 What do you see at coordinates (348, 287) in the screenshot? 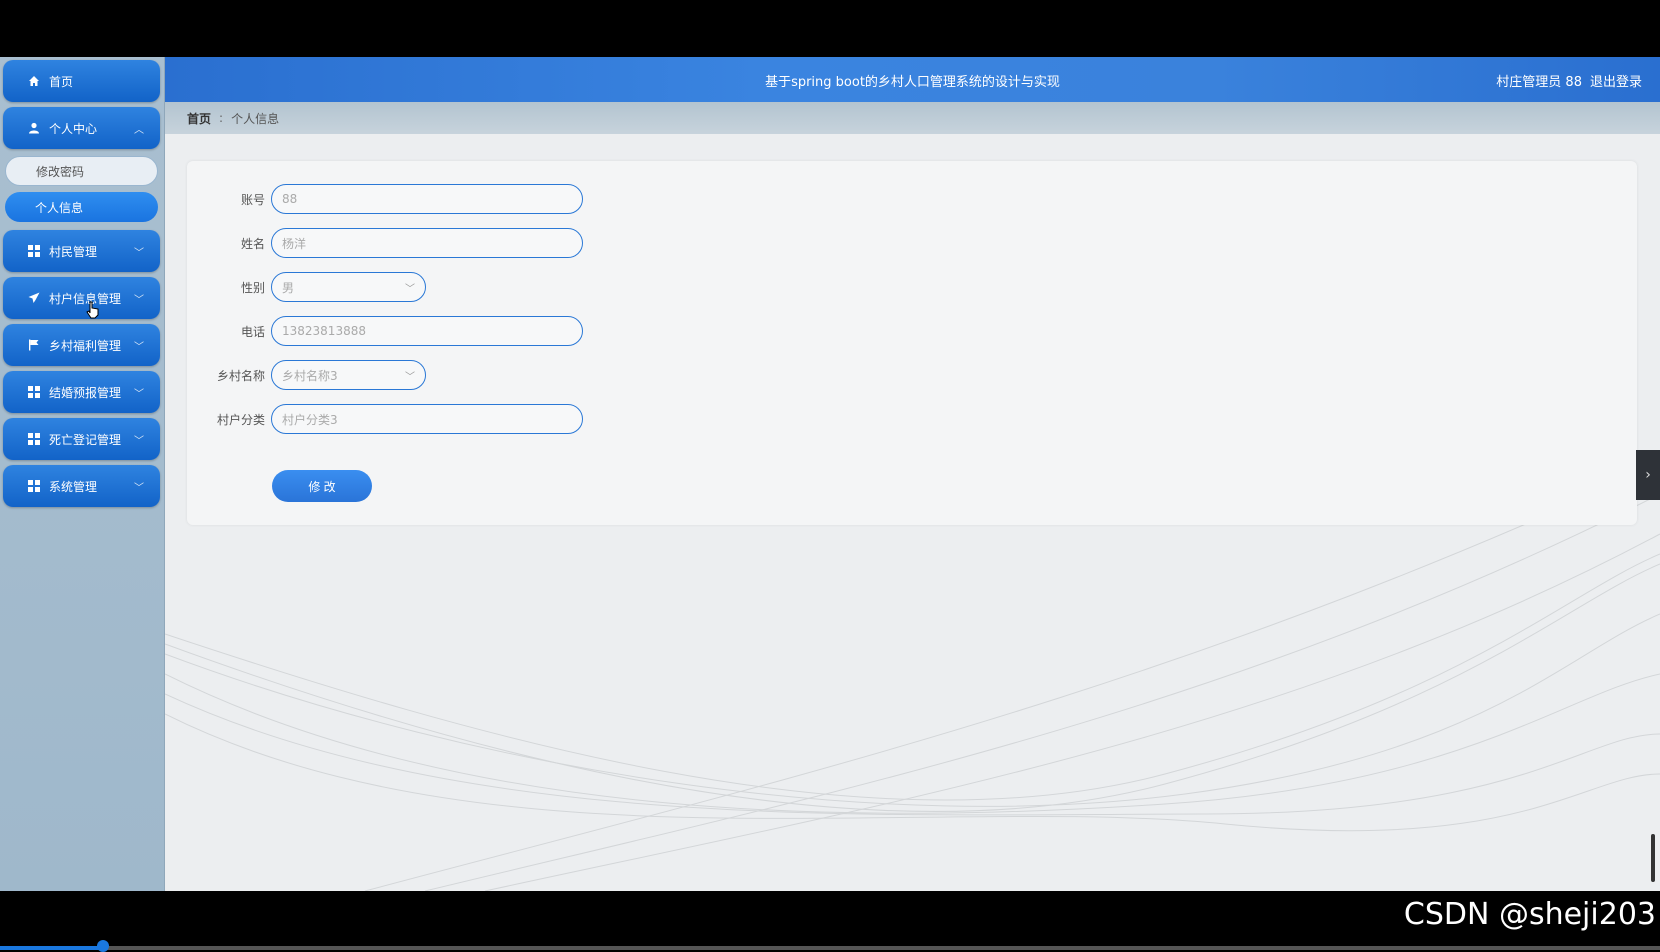
I see `gender-select: 男 ﹀` at bounding box center [348, 287].